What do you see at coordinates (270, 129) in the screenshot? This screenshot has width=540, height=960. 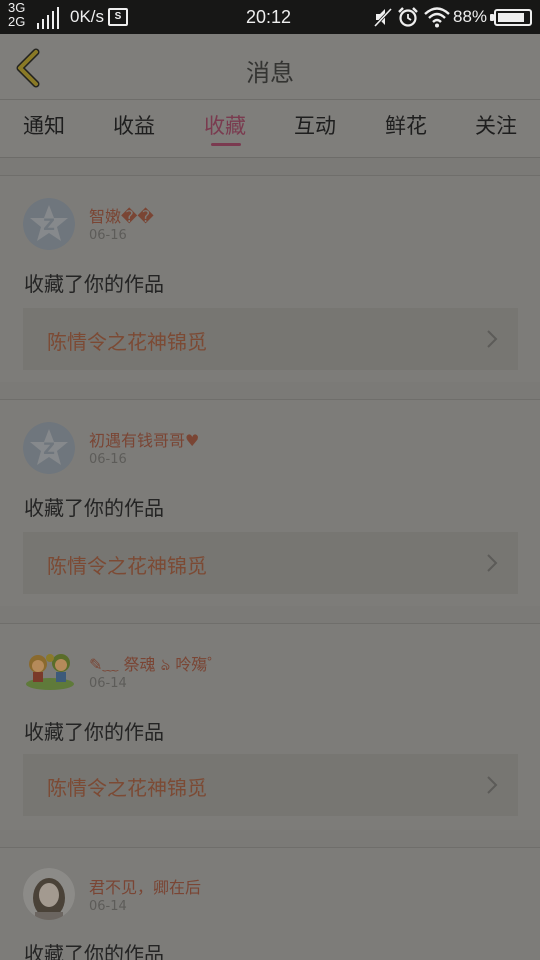 I see `tab-bar: 通知 收益 收藏 互动 鲜花 关注` at bounding box center [270, 129].